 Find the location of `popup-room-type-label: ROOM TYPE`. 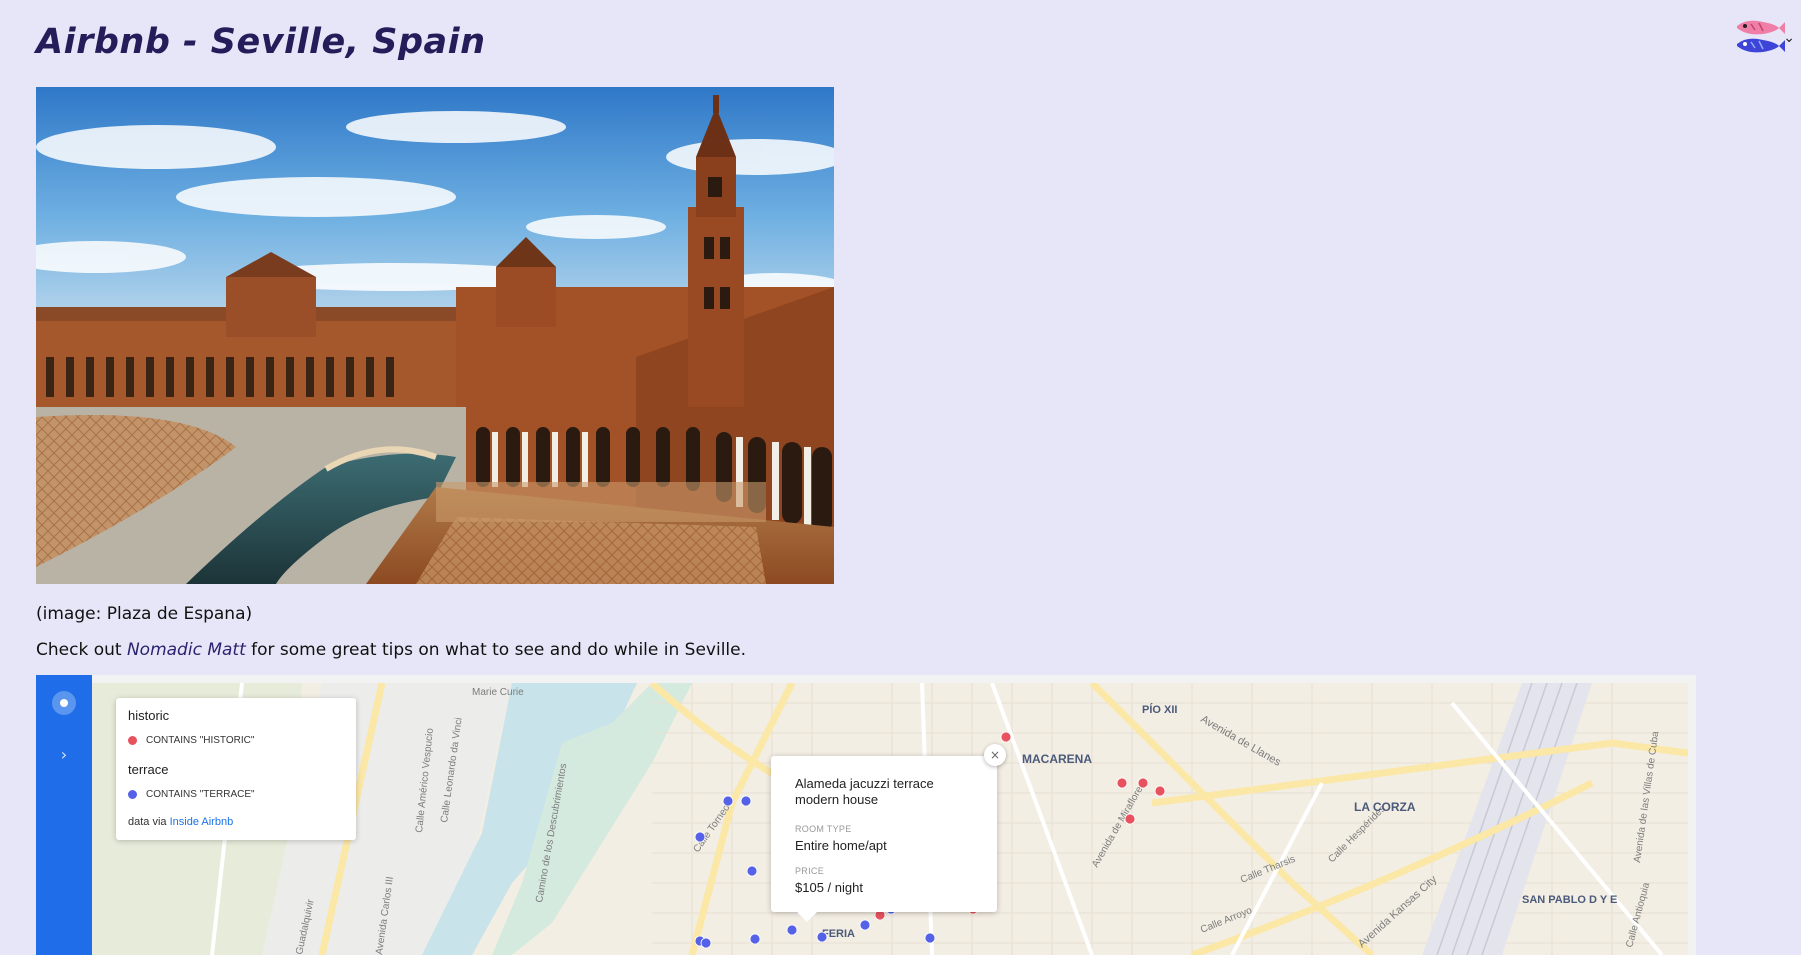

popup-room-type-label: ROOM TYPE is located at coordinates (823, 829).